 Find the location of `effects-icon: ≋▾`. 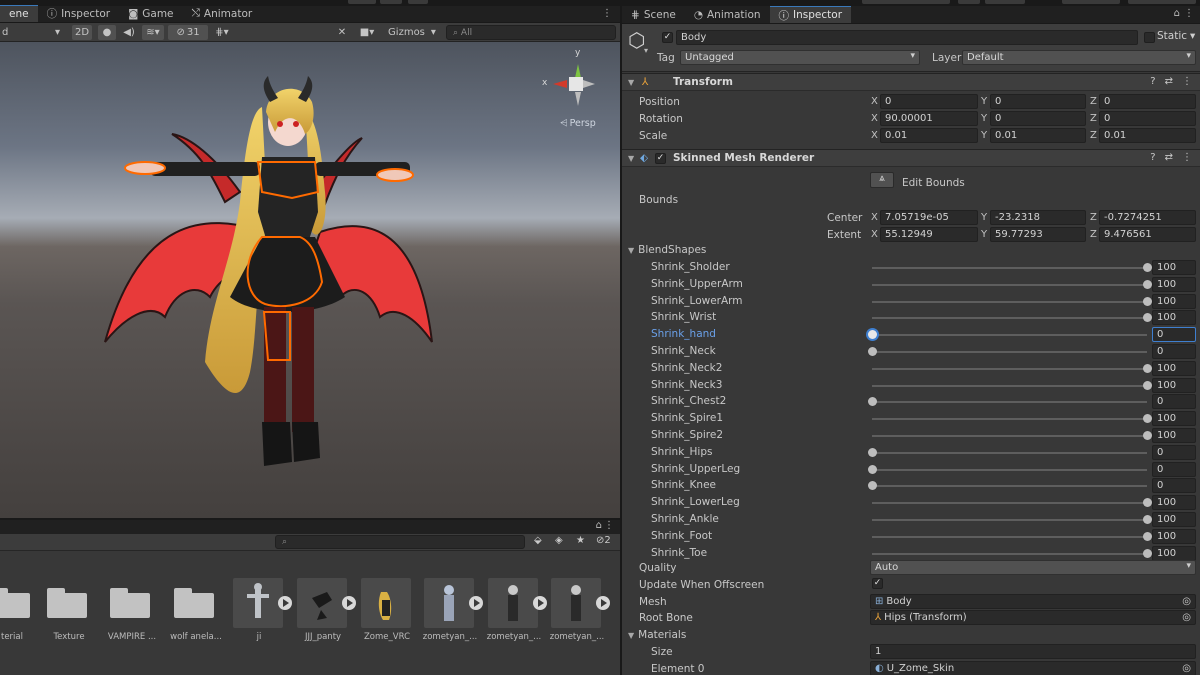

effects-icon: ≋▾ is located at coordinates (153, 32).